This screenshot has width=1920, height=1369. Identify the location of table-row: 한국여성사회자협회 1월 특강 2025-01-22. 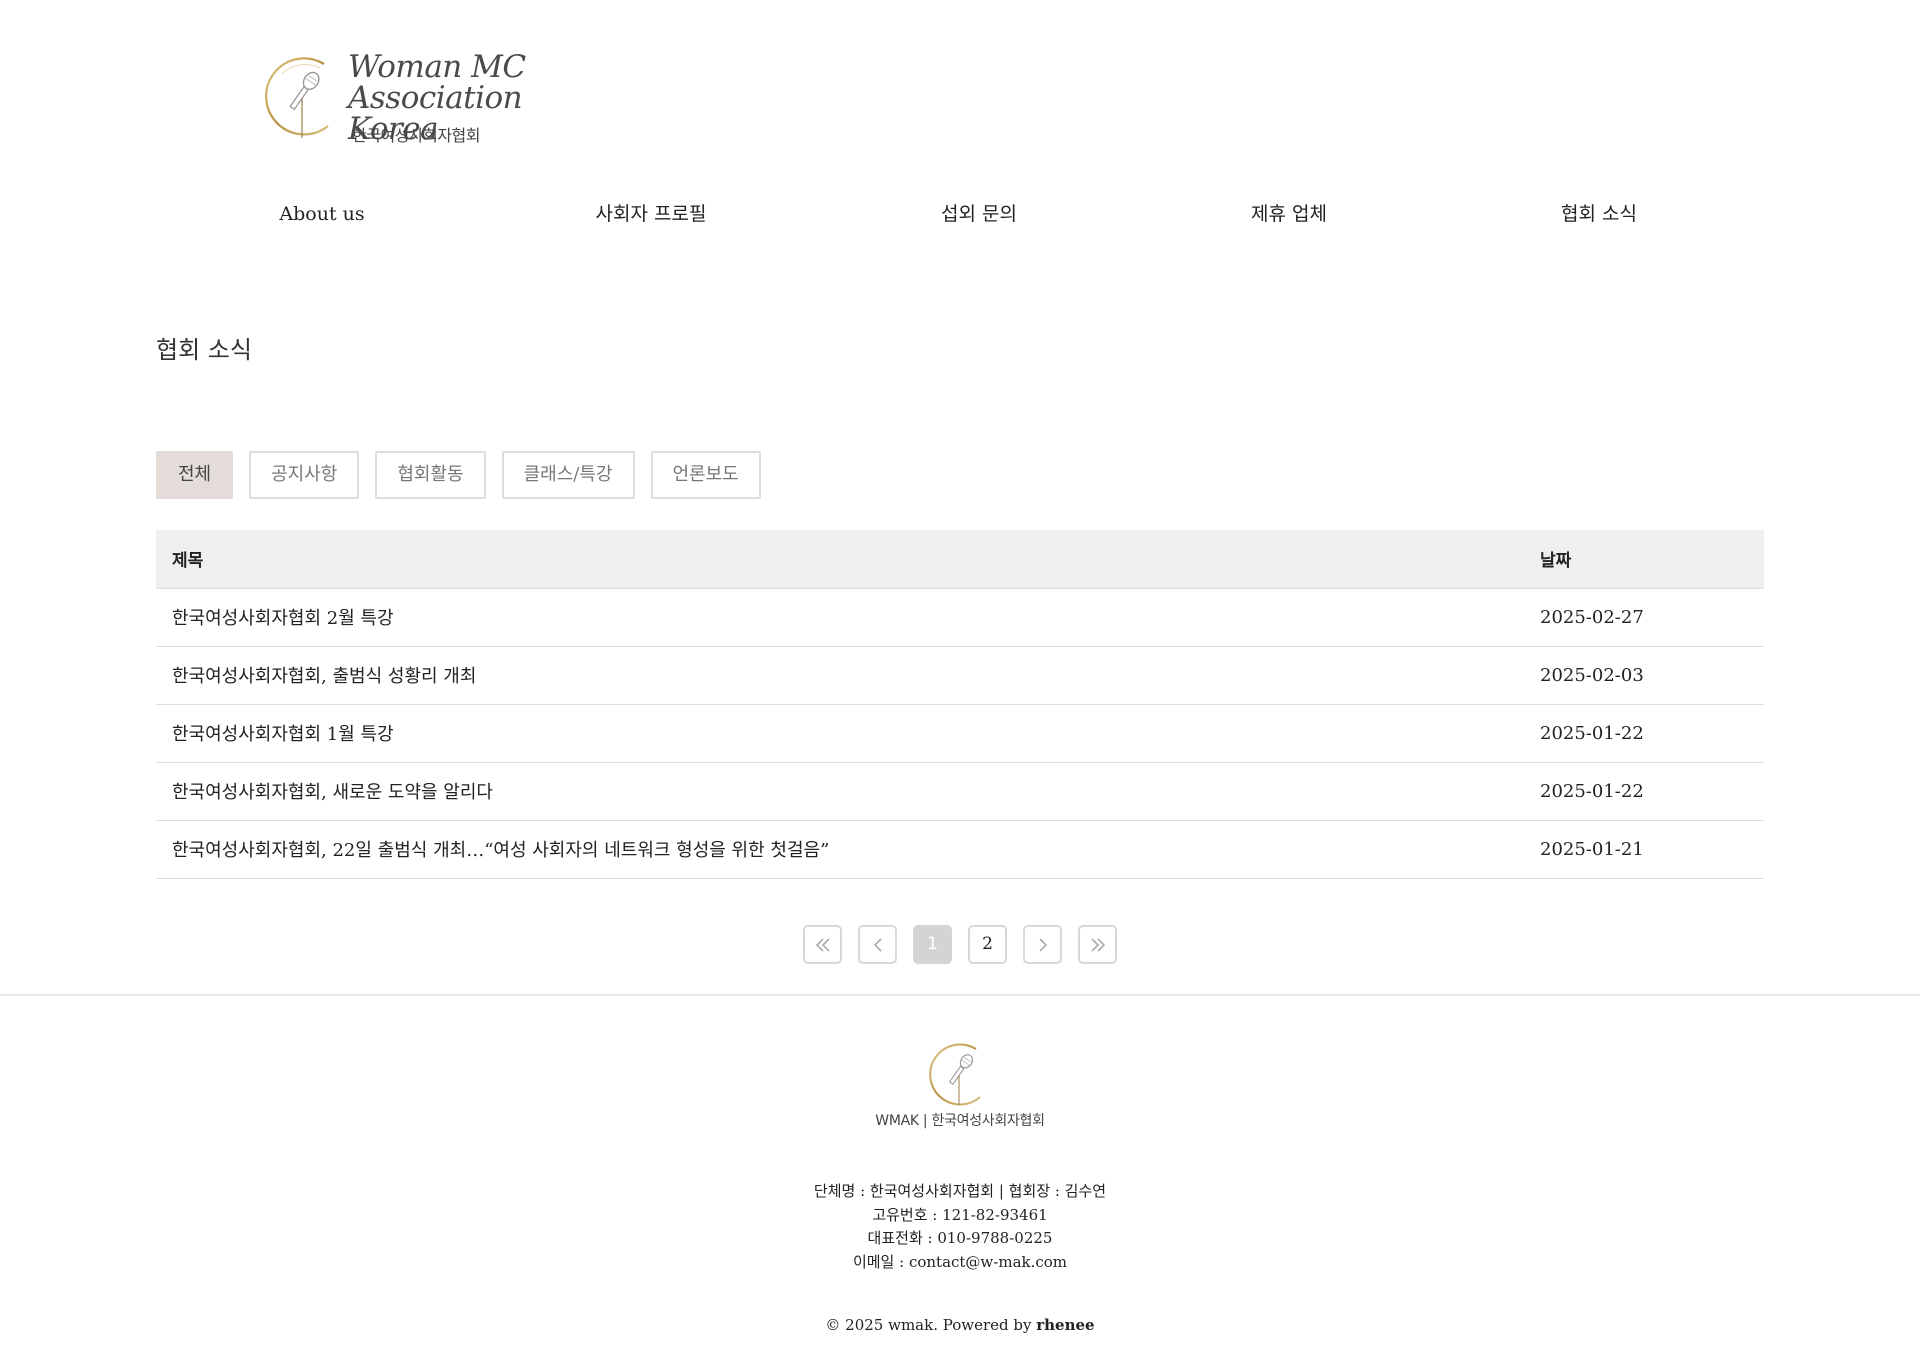
(960, 733).